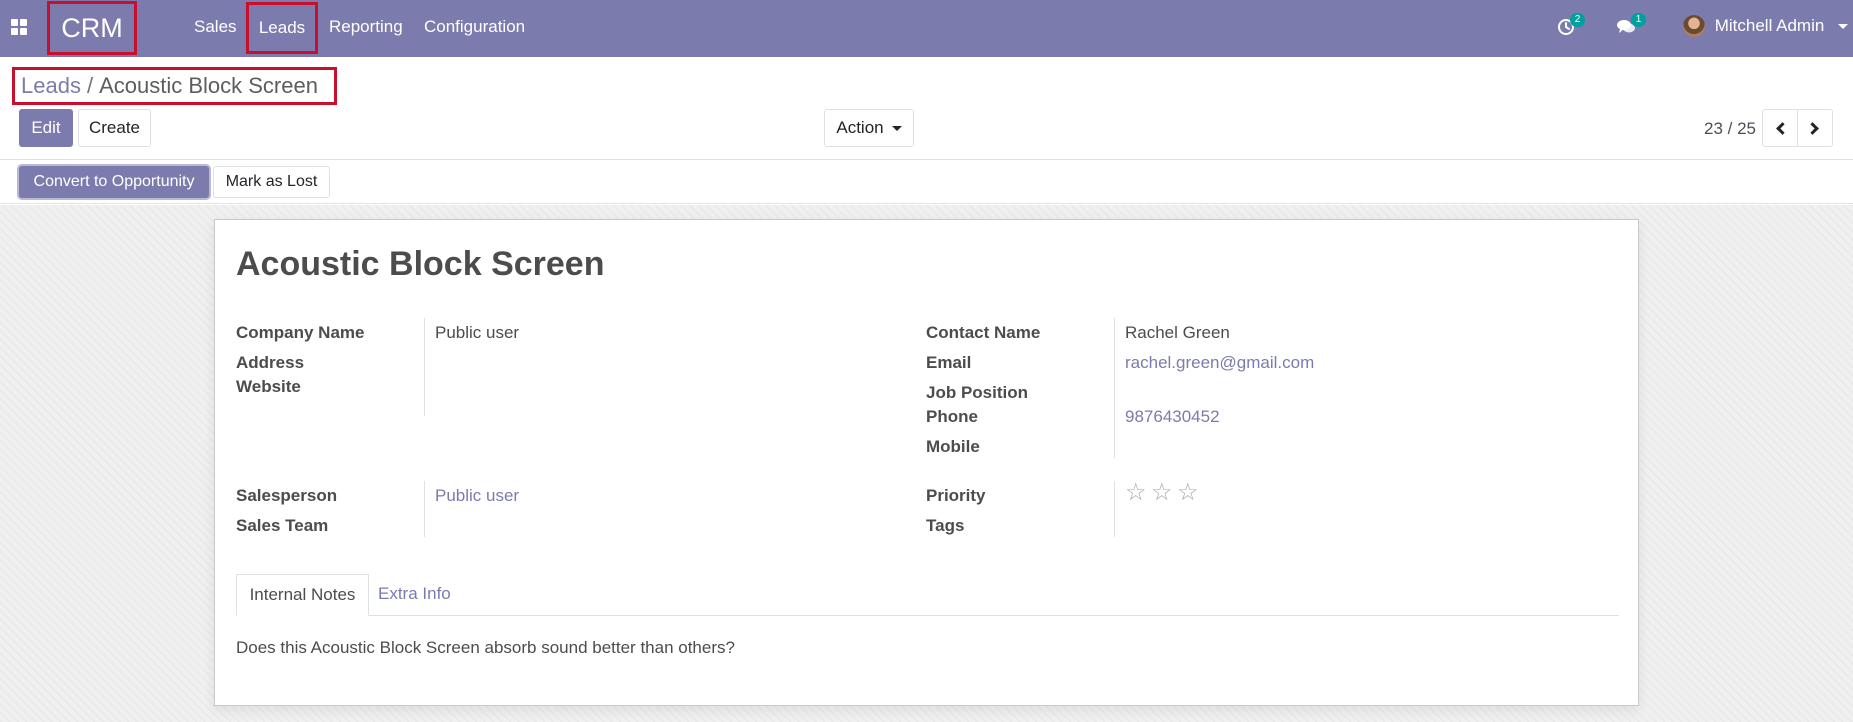 The image size is (1853, 722). Describe the element at coordinates (896, 129) in the screenshot. I see `caret-down-icon` at that location.